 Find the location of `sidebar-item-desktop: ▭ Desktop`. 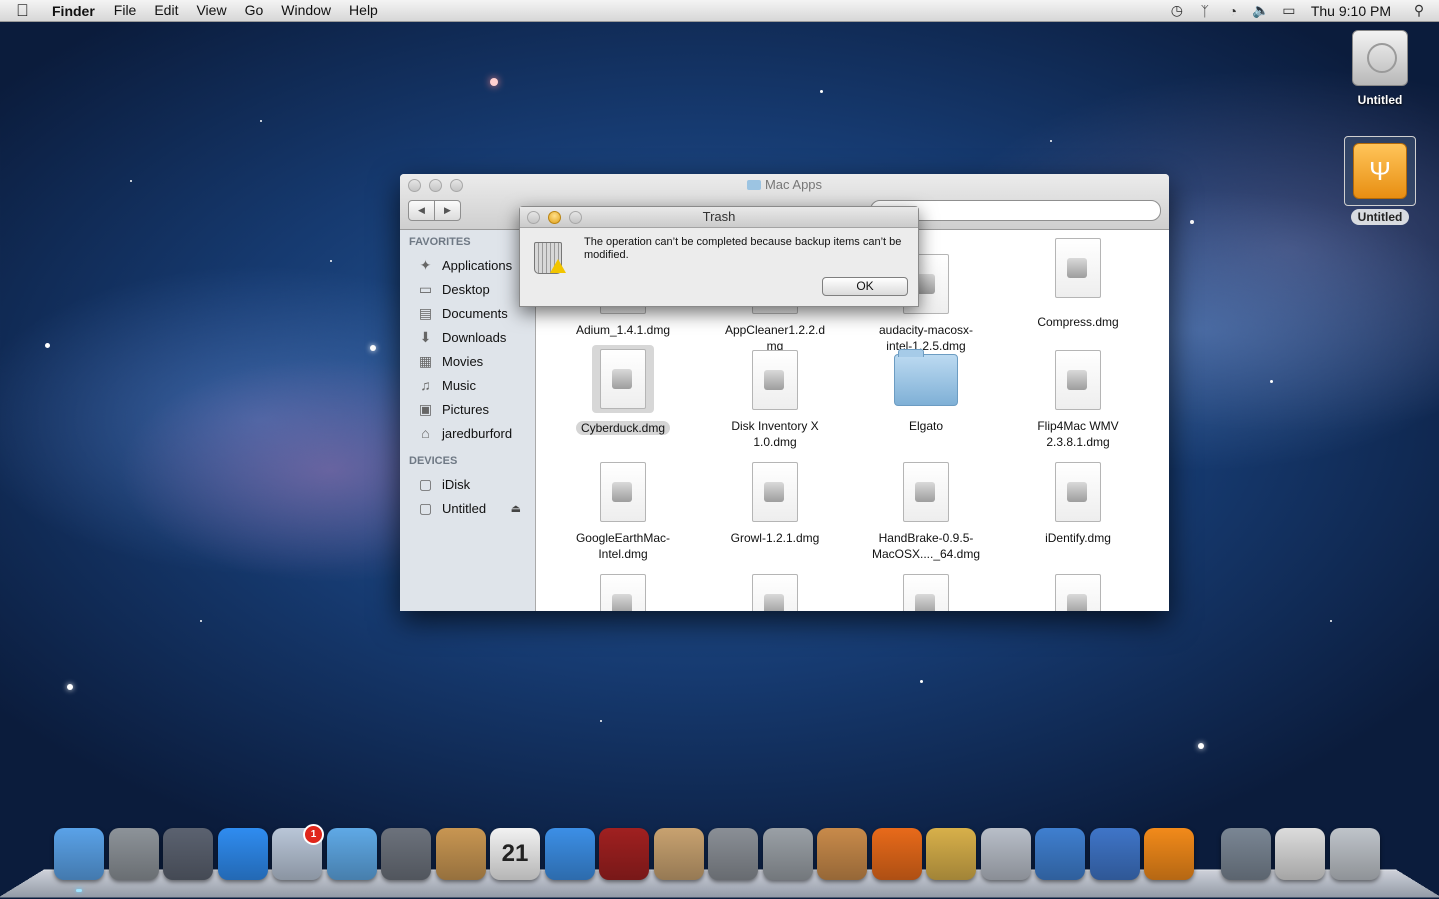

sidebar-item-desktop: ▭ Desktop is located at coordinates (467, 289).